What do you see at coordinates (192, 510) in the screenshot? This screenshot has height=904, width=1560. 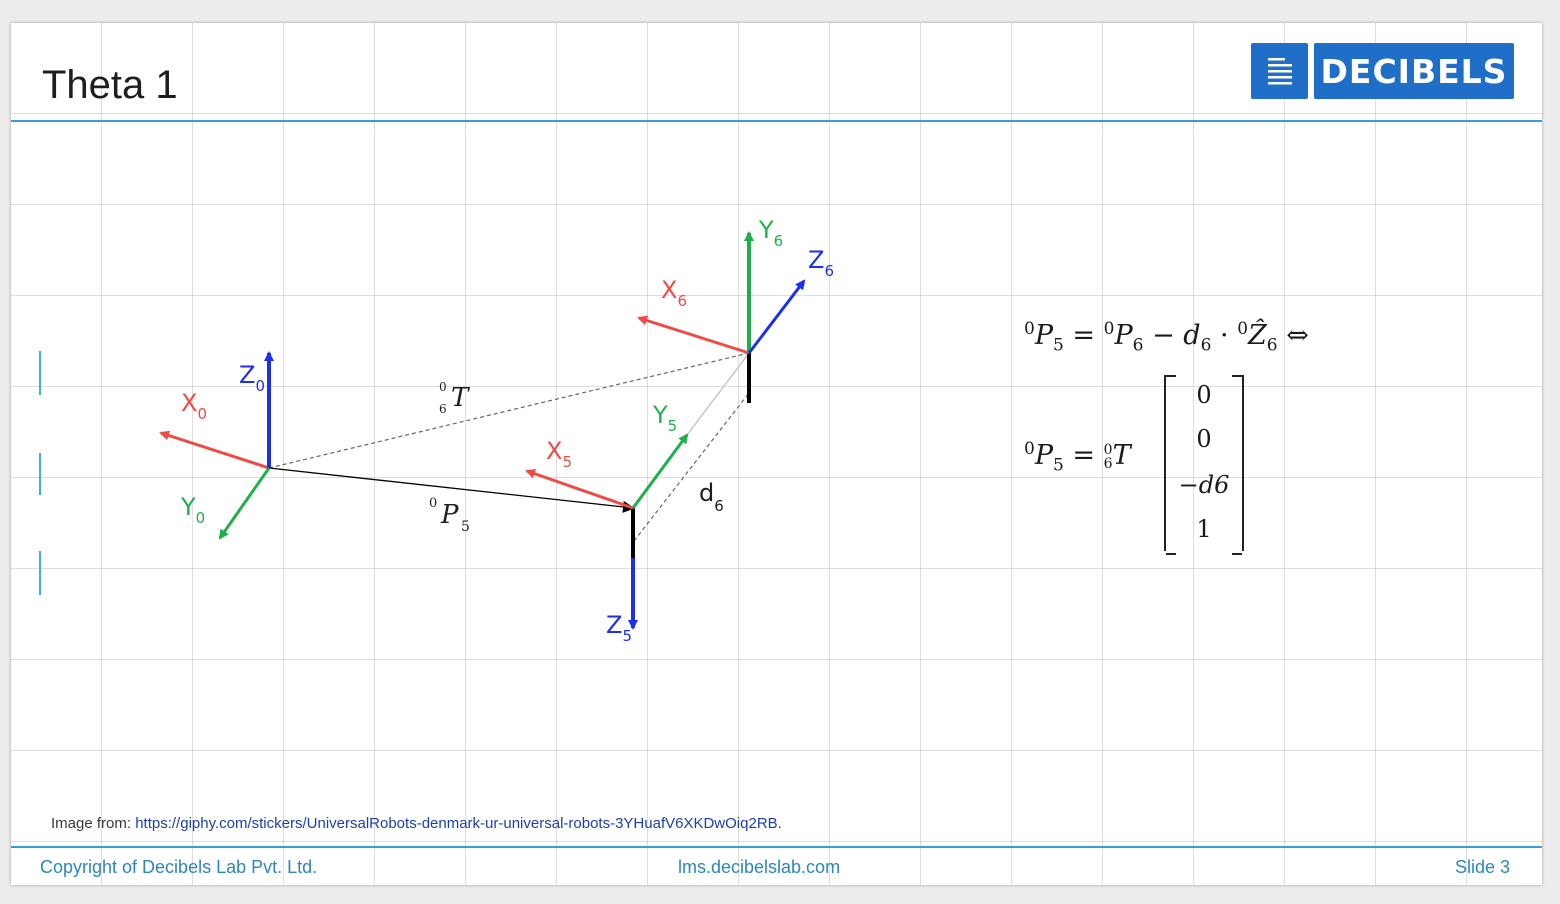 I see `frame0-y-label: Y0` at bounding box center [192, 510].